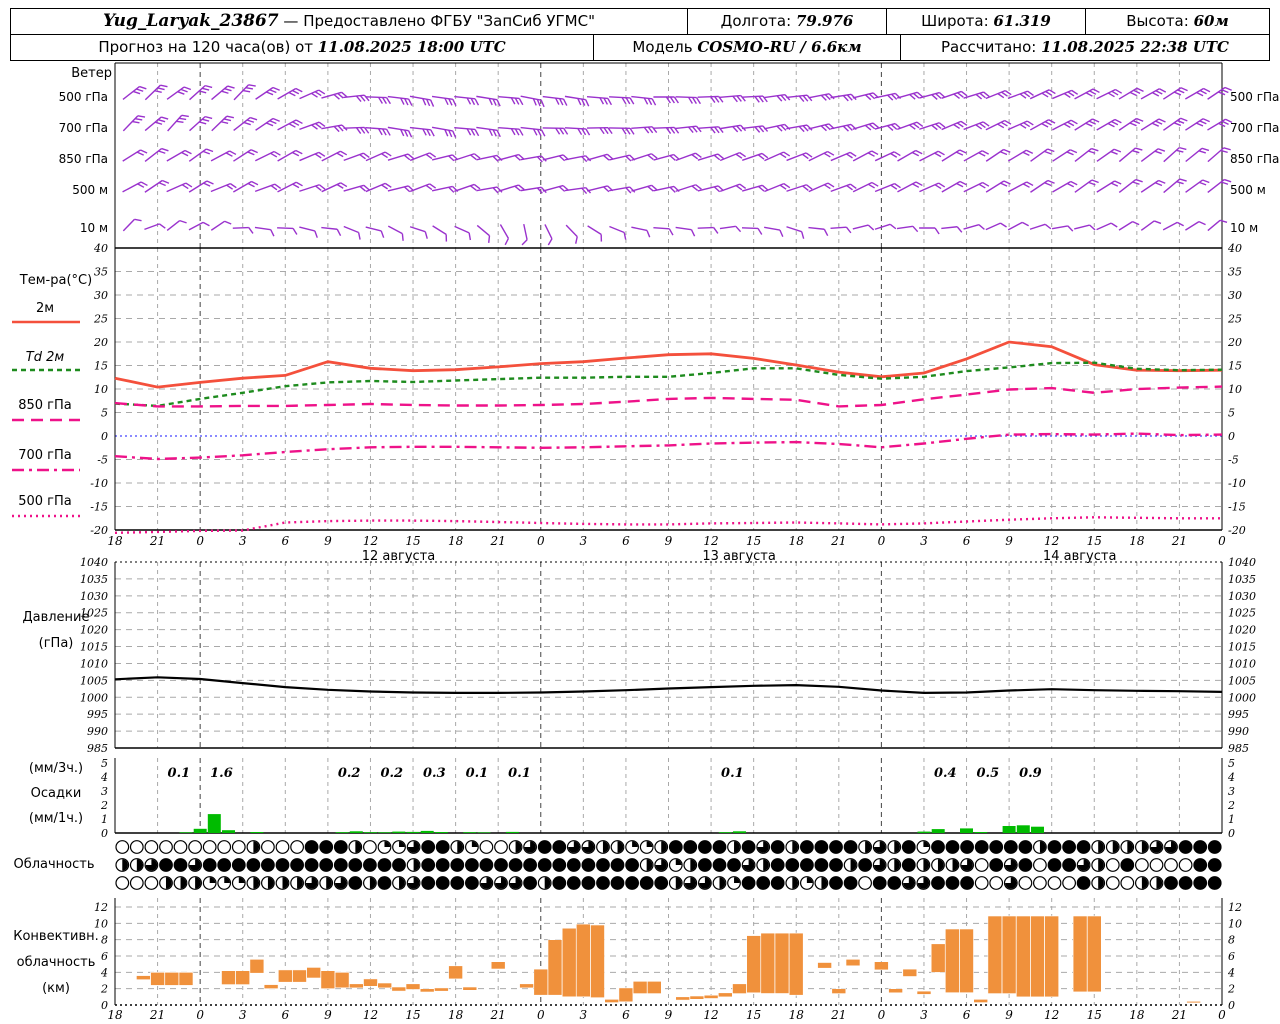  Describe the element at coordinates (668, 865) in the screenshot. I see `cloudiness-rows` at that location.